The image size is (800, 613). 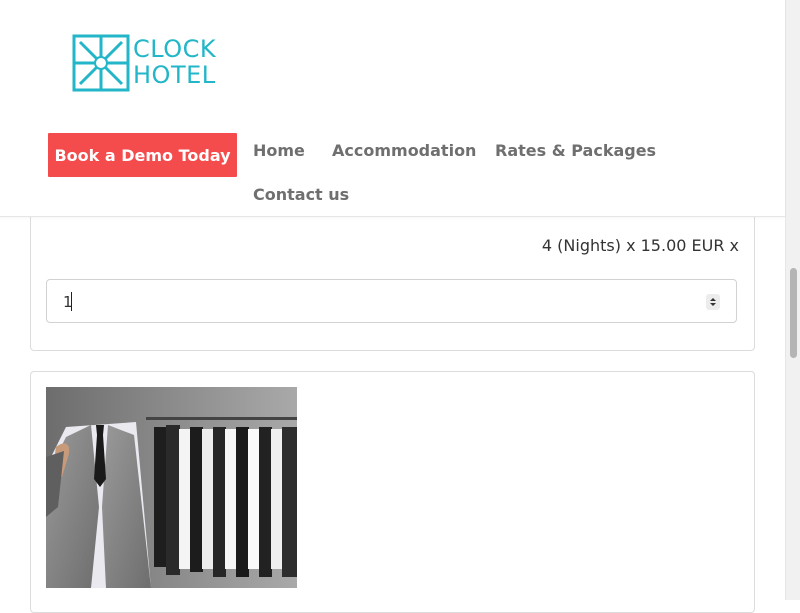 I want to click on nav-contact-us: Contact us, so click(x=301, y=194).